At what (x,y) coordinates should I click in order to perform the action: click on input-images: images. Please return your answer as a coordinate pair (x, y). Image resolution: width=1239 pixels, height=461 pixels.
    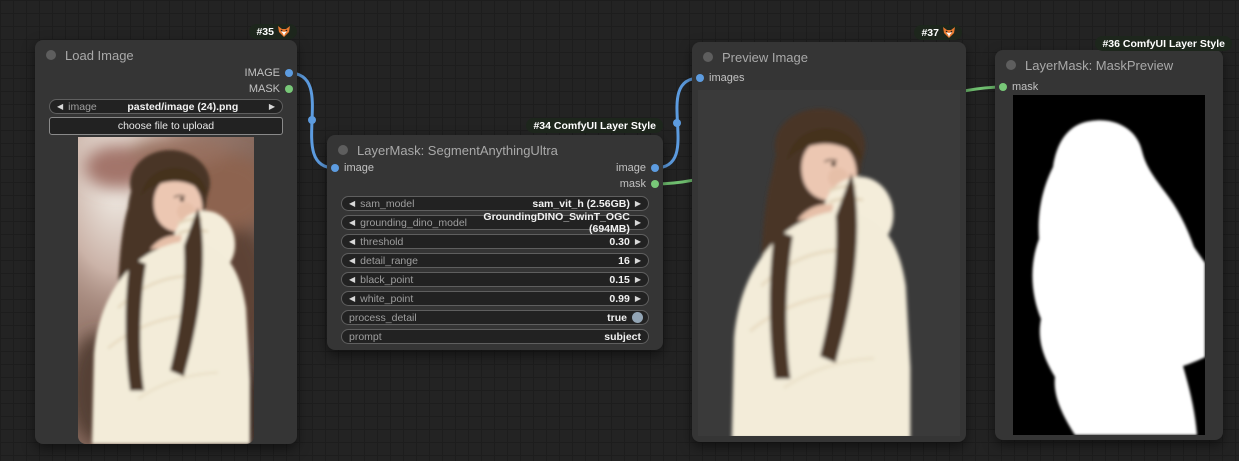
    Looking at the image, I should click on (718, 78).